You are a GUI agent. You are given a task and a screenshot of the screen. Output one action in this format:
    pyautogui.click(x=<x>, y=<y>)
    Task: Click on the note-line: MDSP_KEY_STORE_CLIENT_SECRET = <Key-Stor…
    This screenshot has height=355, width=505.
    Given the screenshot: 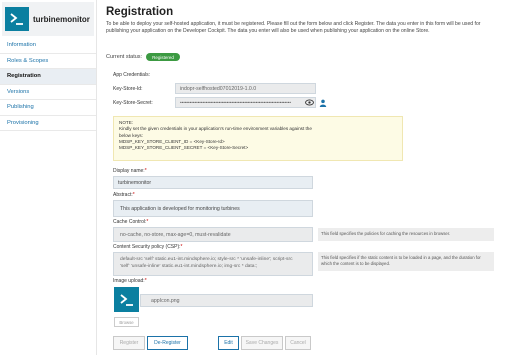 What is the action you would take?
    pyautogui.click(x=184, y=148)
    